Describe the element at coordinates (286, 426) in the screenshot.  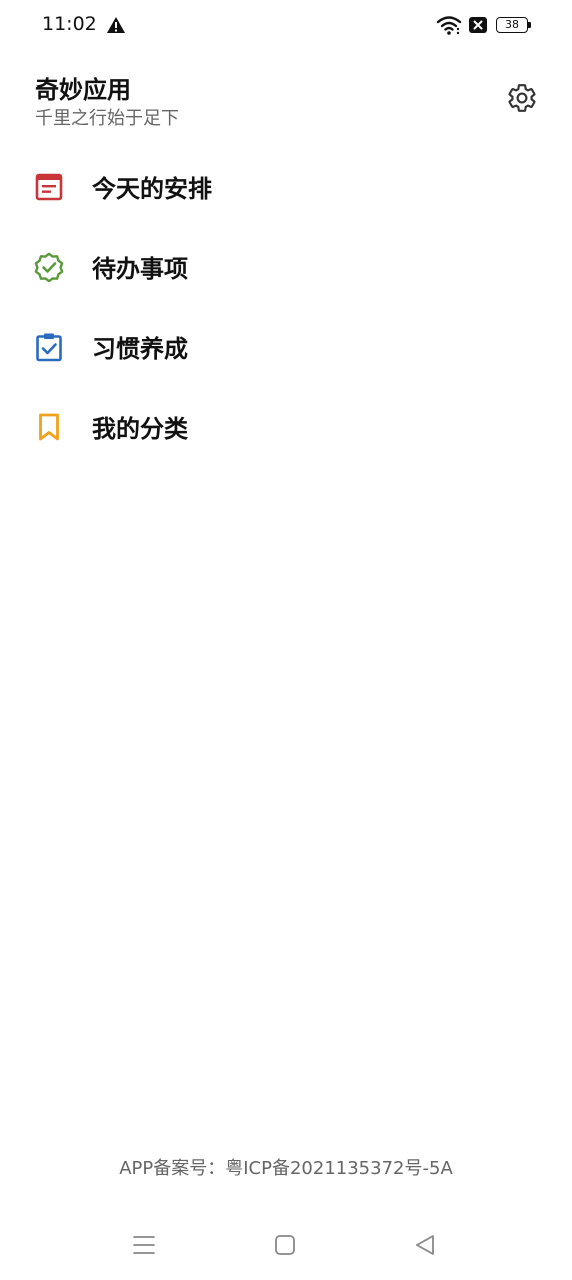
I see `menu-item-categories: 我的分类` at that location.